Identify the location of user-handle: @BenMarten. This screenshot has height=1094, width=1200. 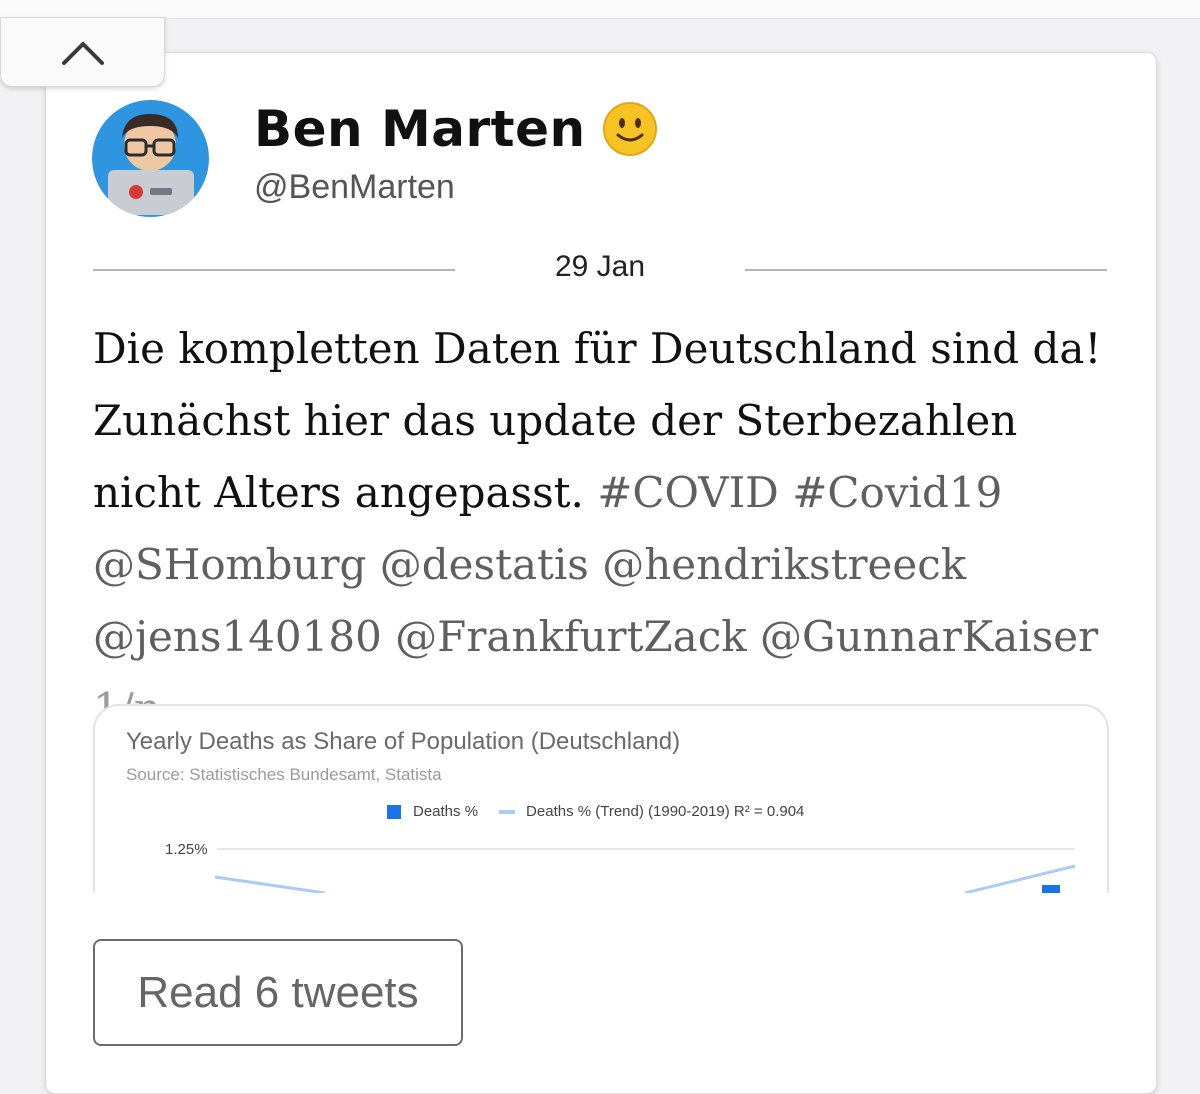
(354, 187).